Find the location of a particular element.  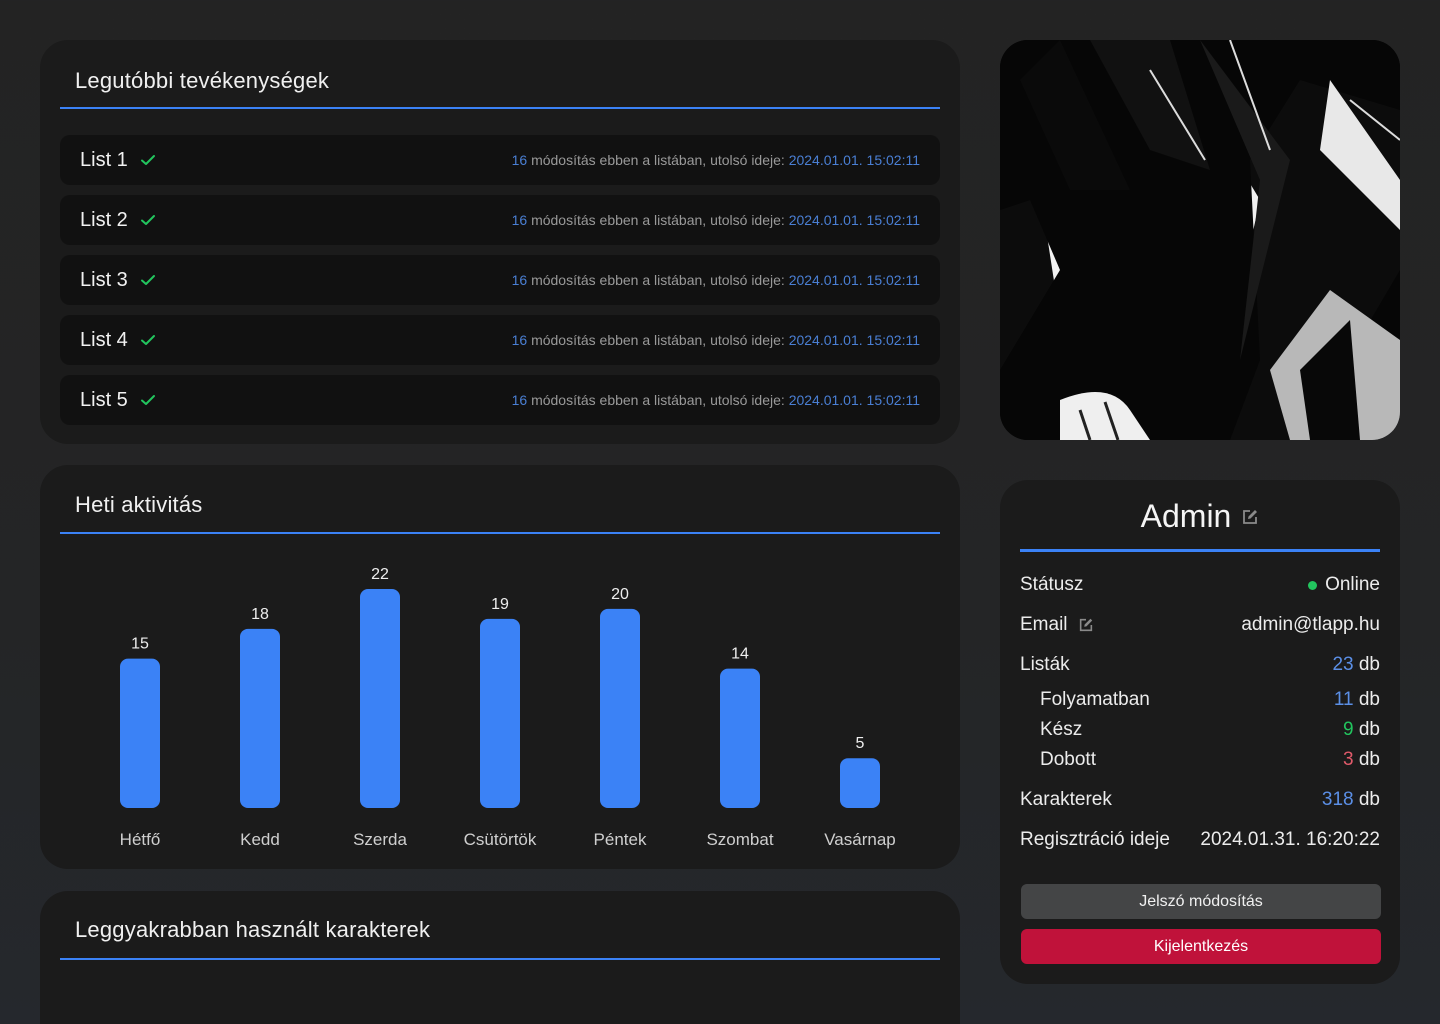

email-value: admin@tlapp.hu is located at coordinates (1310, 624).